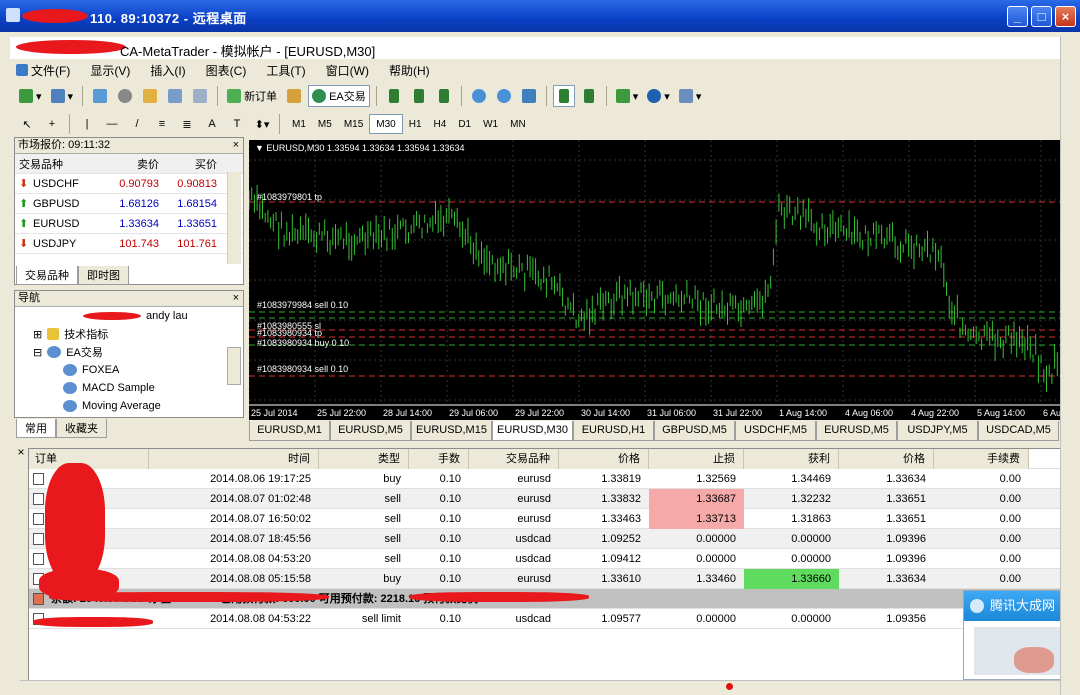 Image resolution: width=1080 pixels, height=695 pixels. Describe the element at coordinates (129, 204) in the screenshot. I see `market-watch-row: ⬆ GBPUSD 1.68126 1.68154` at that location.